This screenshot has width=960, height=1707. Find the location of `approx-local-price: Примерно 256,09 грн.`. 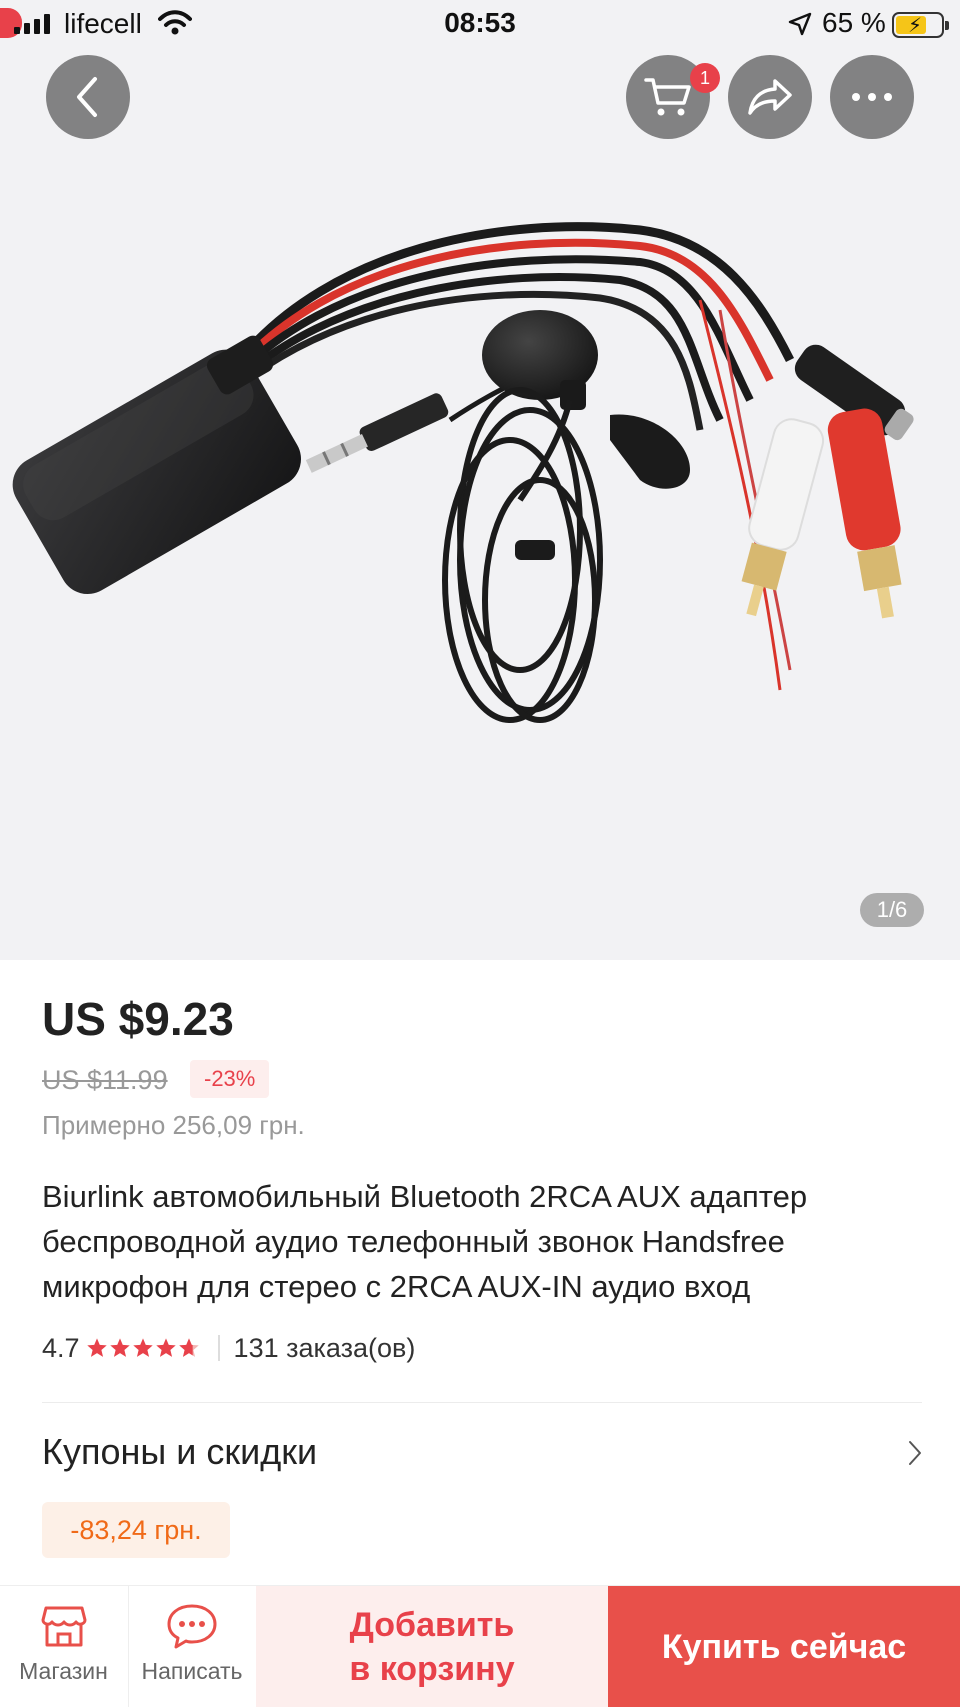

approx-local-price: Примерно 256,09 грн. is located at coordinates (173, 1125).